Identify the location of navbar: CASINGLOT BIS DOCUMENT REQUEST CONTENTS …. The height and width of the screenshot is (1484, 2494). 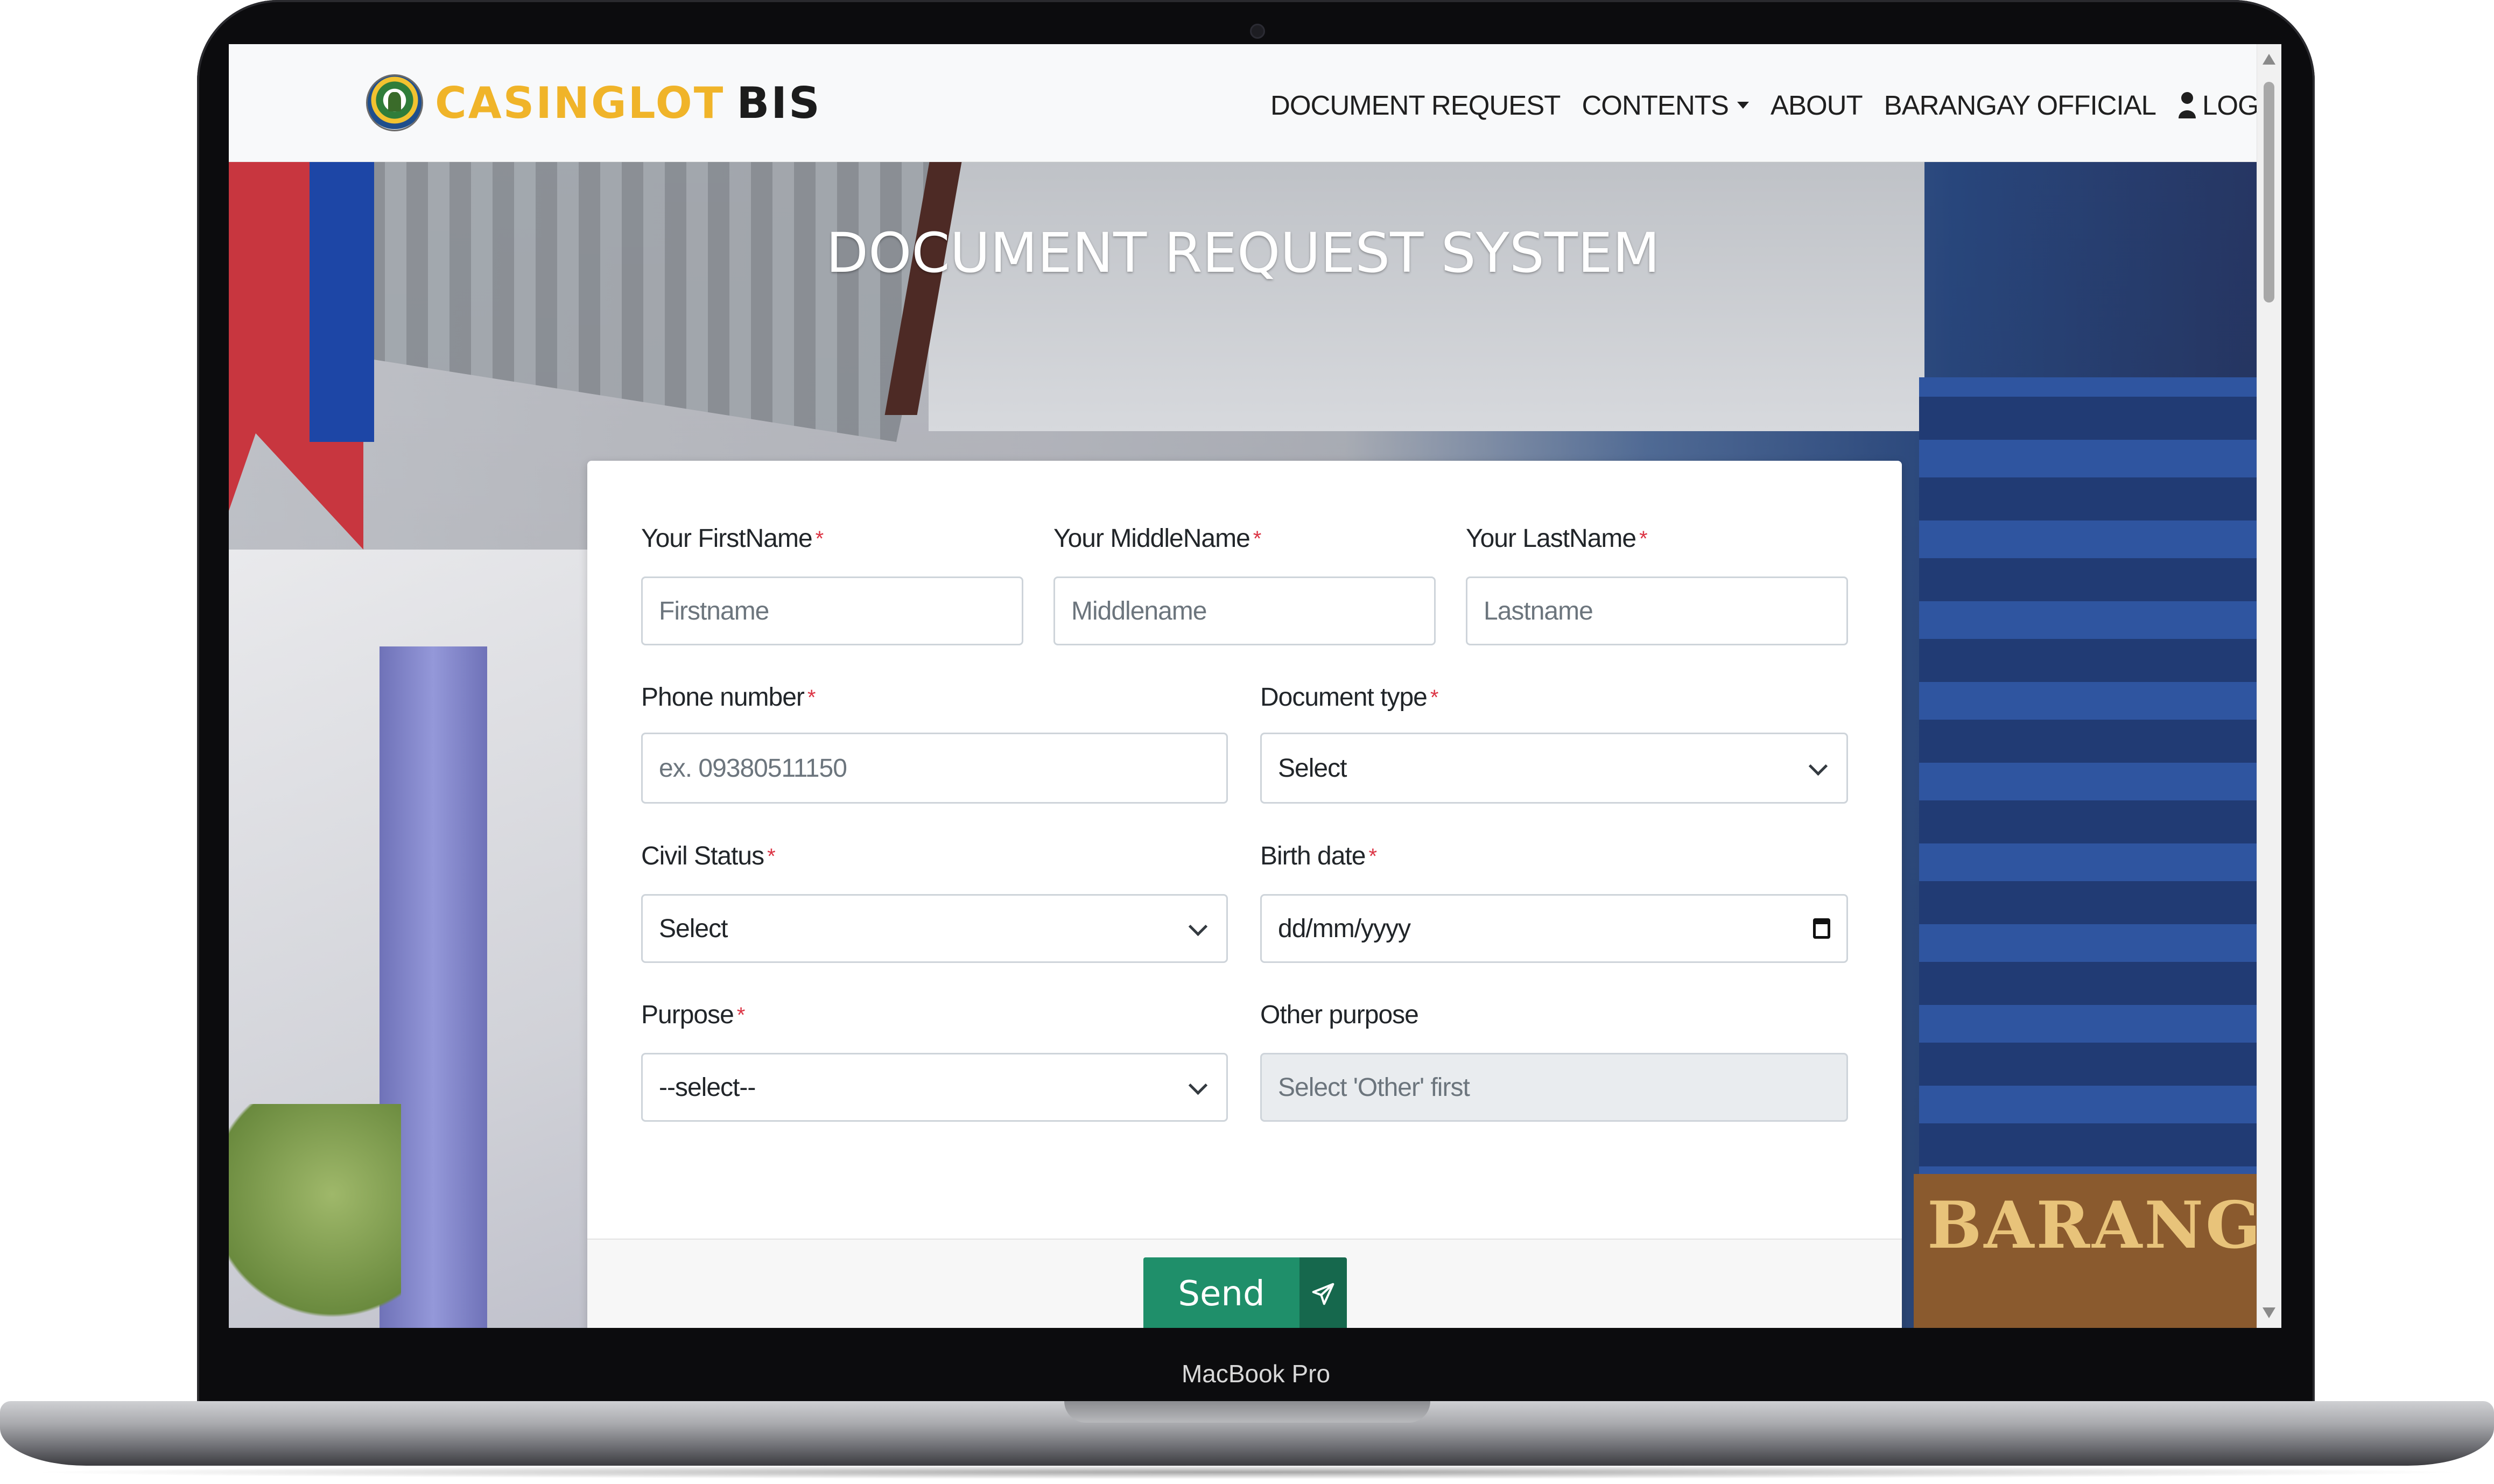
(1255, 103).